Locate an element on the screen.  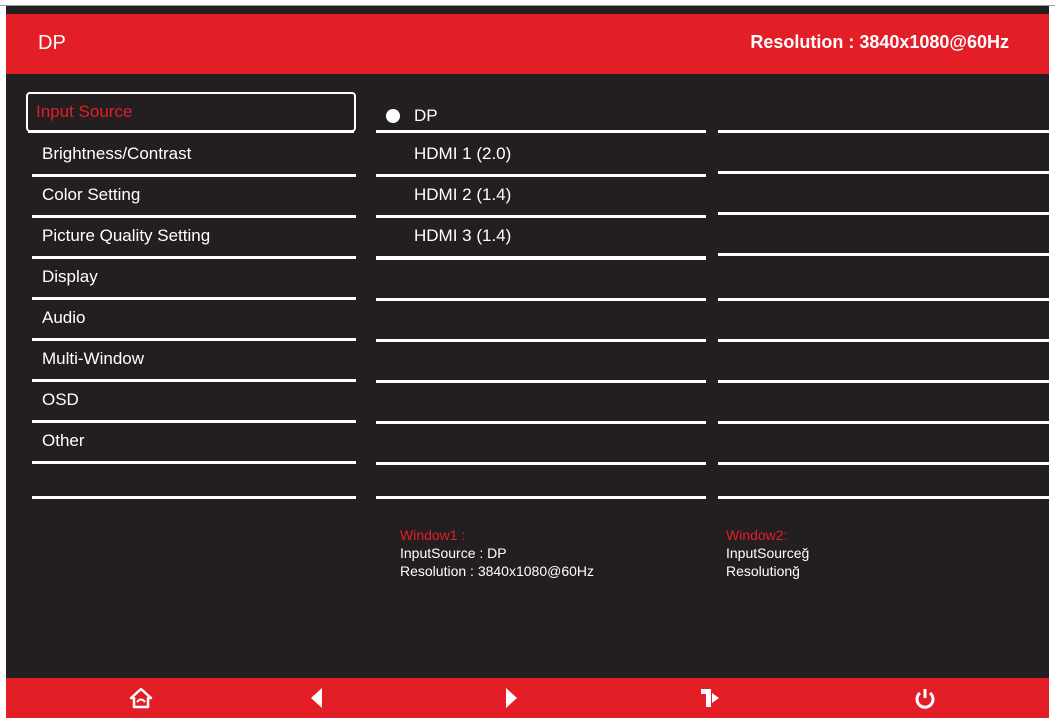
menu-item-other: Other is located at coordinates (194, 442).